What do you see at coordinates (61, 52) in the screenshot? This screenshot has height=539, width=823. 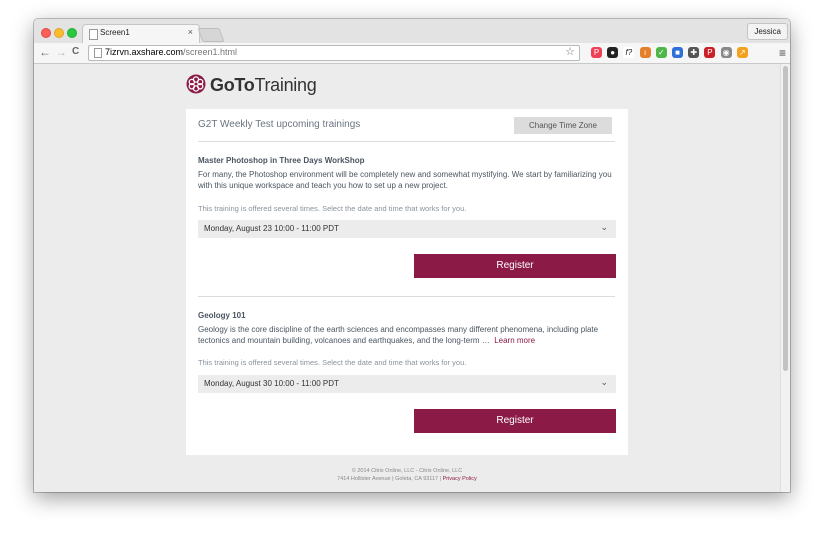 I see `forward-icon: →` at bounding box center [61, 52].